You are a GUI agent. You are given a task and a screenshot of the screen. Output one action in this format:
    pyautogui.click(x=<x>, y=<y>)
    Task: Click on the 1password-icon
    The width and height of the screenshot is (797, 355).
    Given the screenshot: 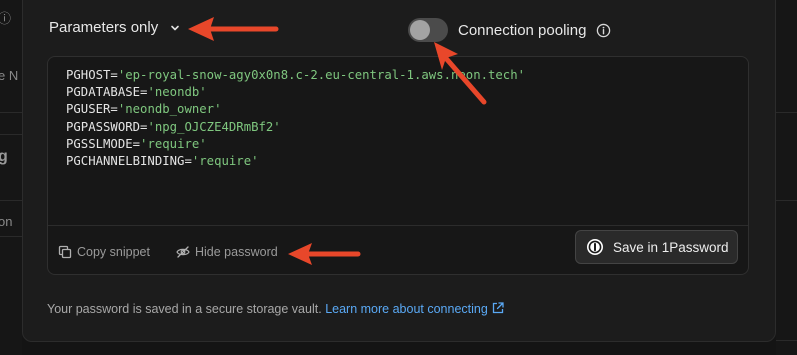 What is the action you would take?
    pyautogui.click(x=595, y=247)
    